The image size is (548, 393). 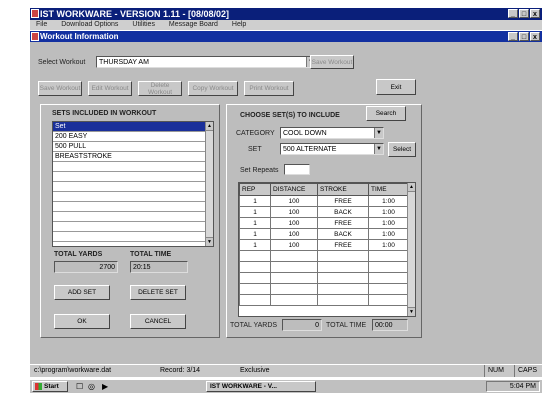 What do you see at coordinates (133, 147) in the screenshot?
I see `list-item: 500 PULL` at bounding box center [133, 147].